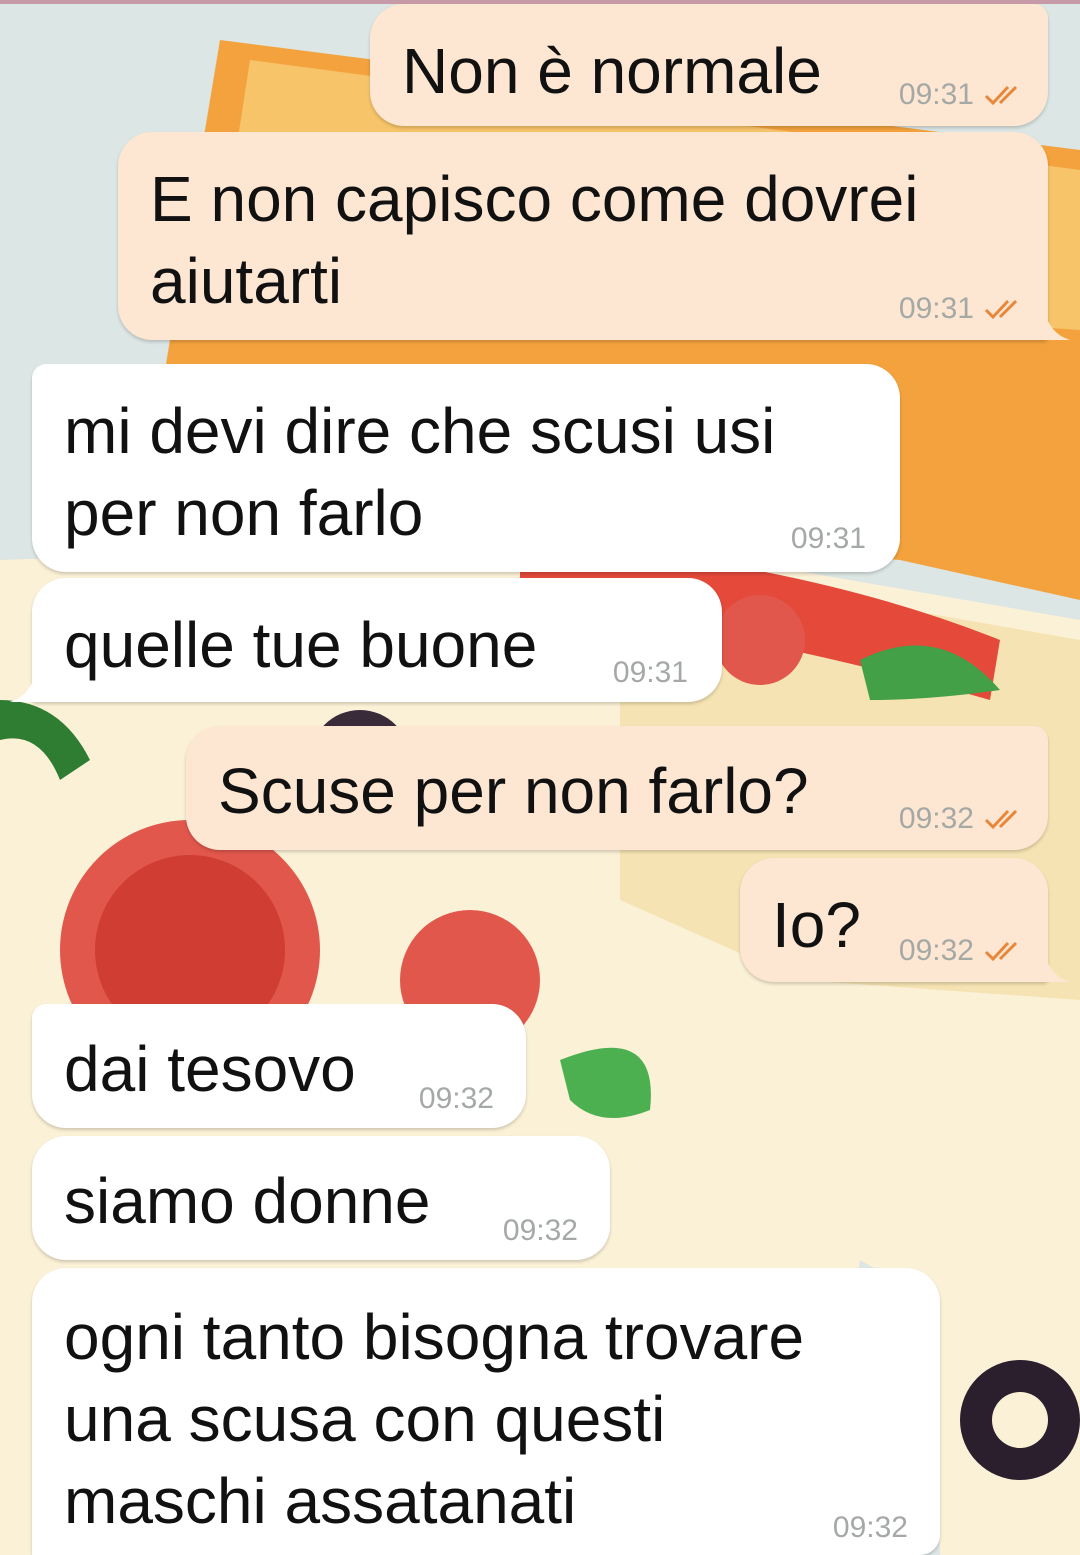 The width and height of the screenshot is (1080, 1555). Describe the element at coordinates (419, 472) in the screenshot. I see `message-text: mi devi dire che scusi usi per non farlo` at that location.